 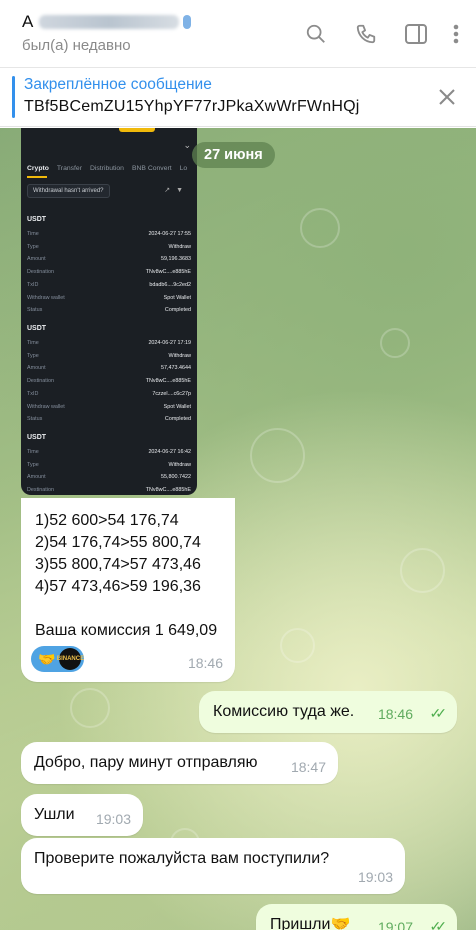 What do you see at coordinates (395, 924) in the screenshot?
I see `message-time: 19:07` at bounding box center [395, 924].